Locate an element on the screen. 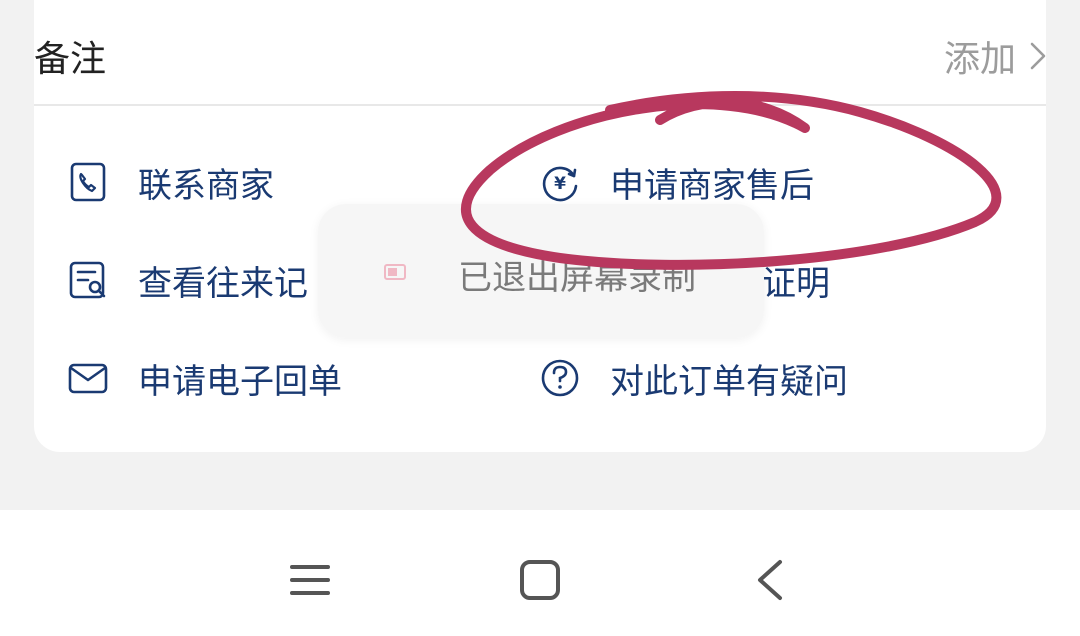 The height and width of the screenshot is (636, 1080). menu-icon is located at coordinates (310, 580).